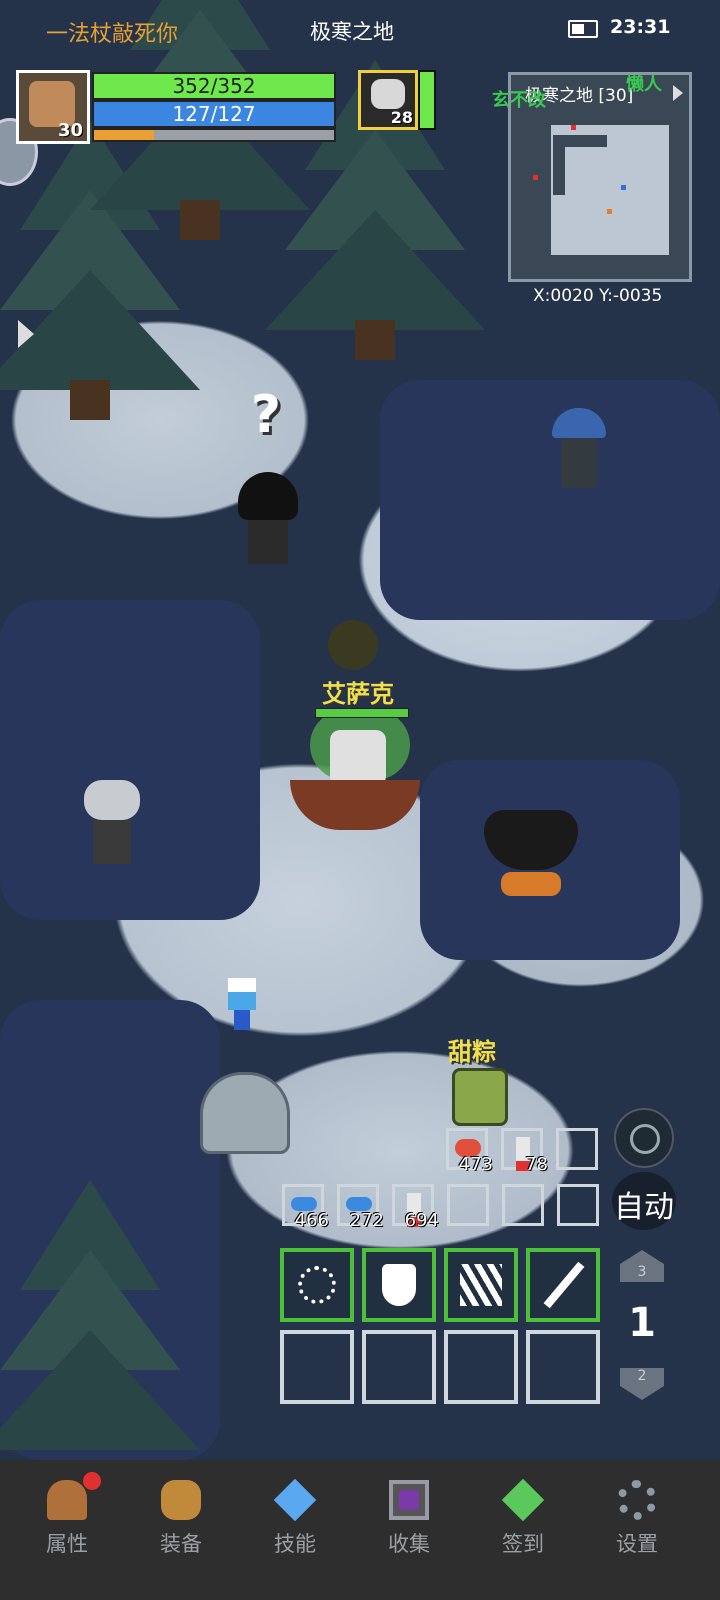  What do you see at coordinates (469, 1151) in the screenshot?
I see `item-slot: 473` at bounding box center [469, 1151].